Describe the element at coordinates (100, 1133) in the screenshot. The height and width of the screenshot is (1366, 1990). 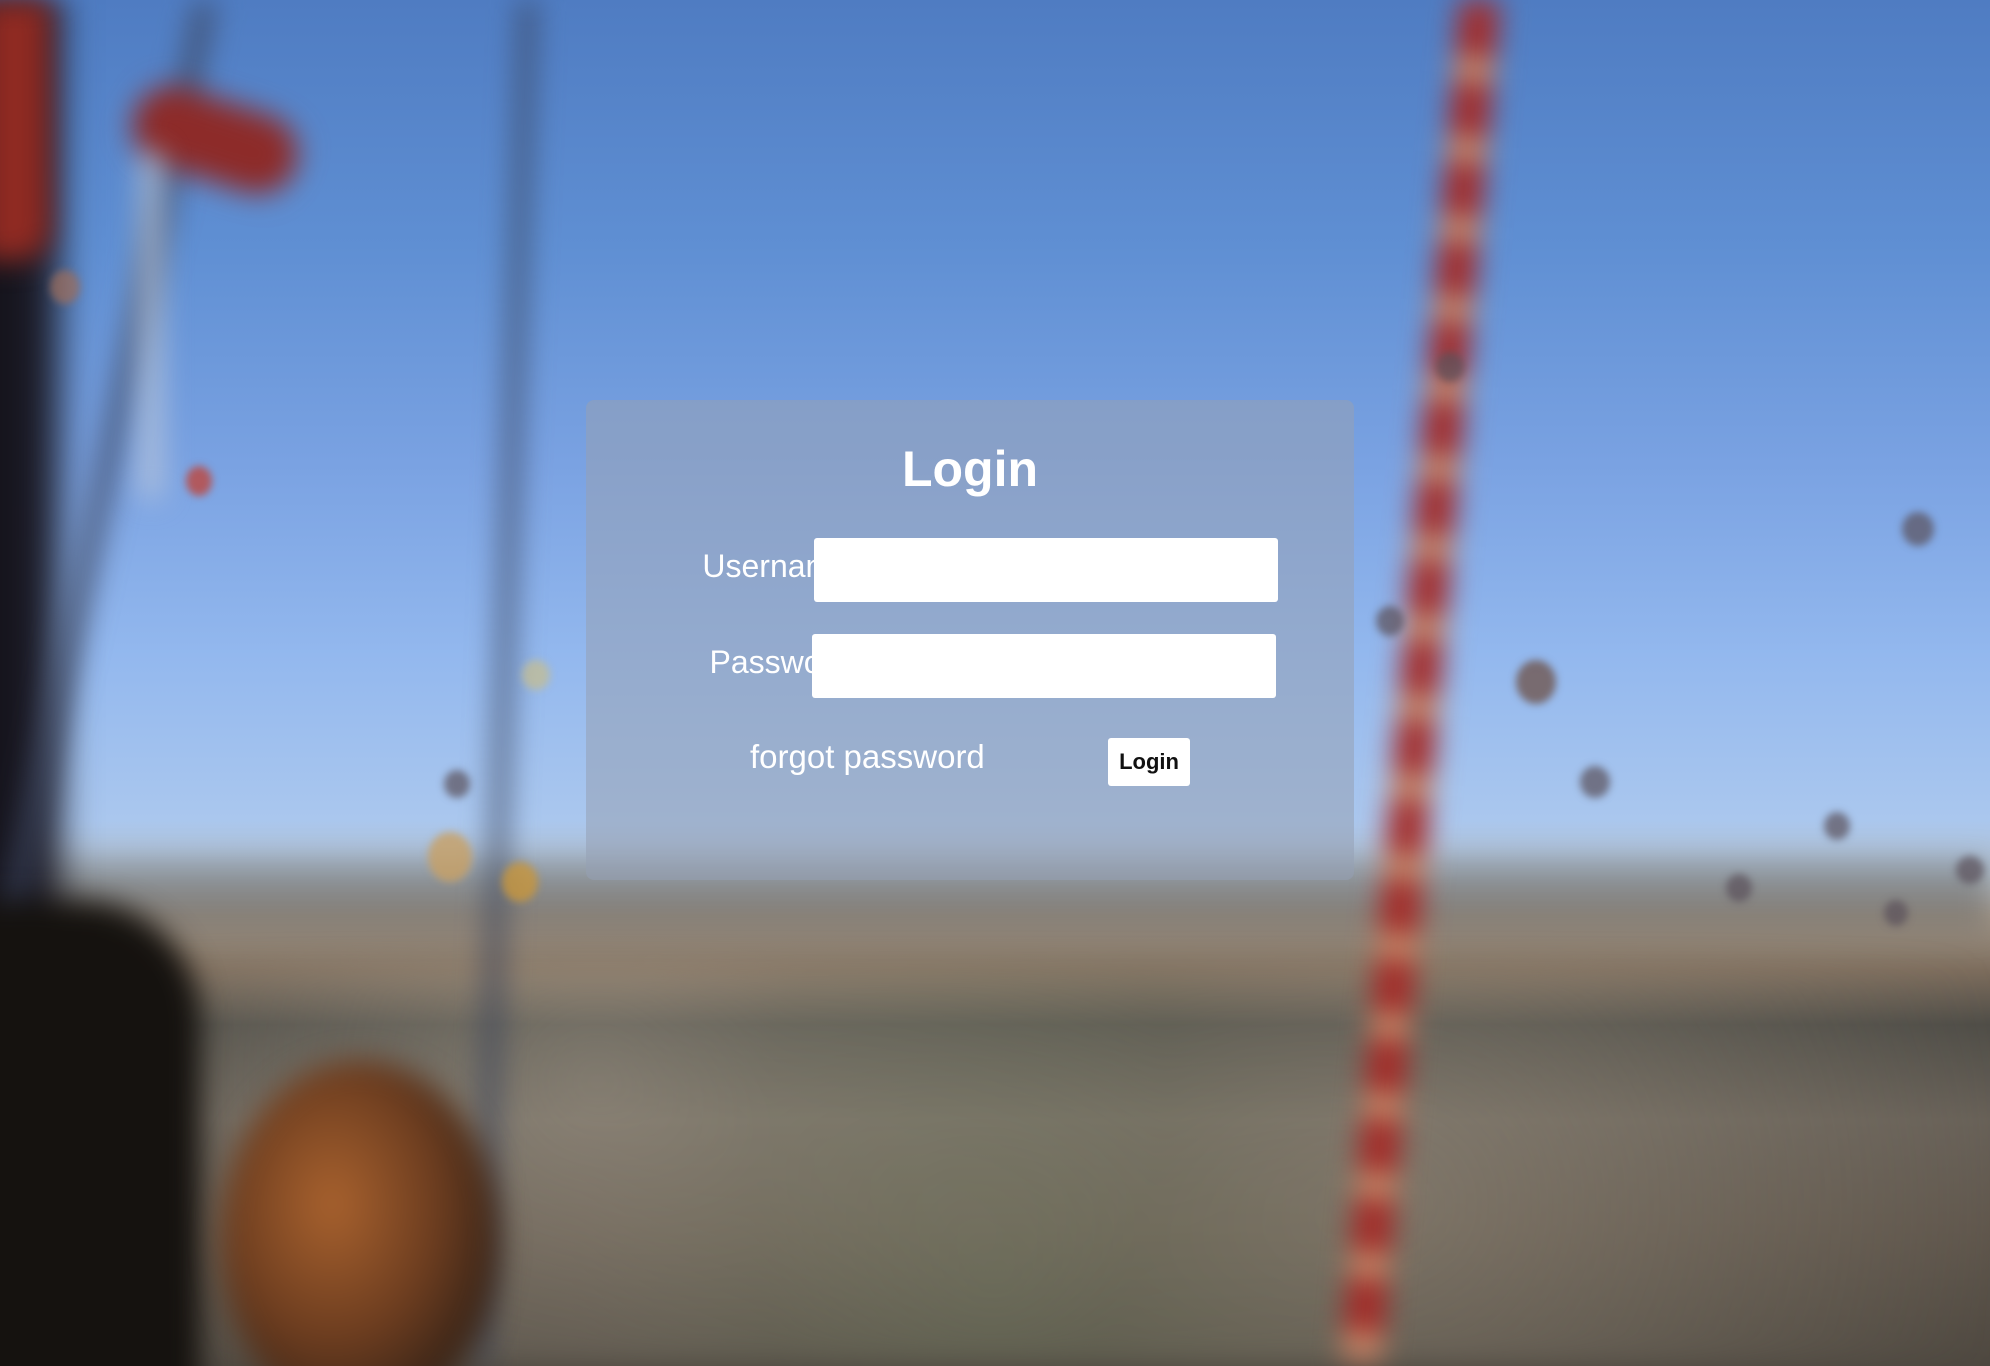
I see `background-basket-corner` at that location.